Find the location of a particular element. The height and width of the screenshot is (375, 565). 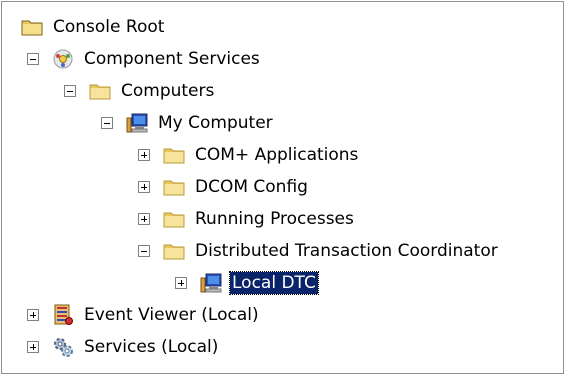

event-viewer-icon is located at coordinates (63, 314).